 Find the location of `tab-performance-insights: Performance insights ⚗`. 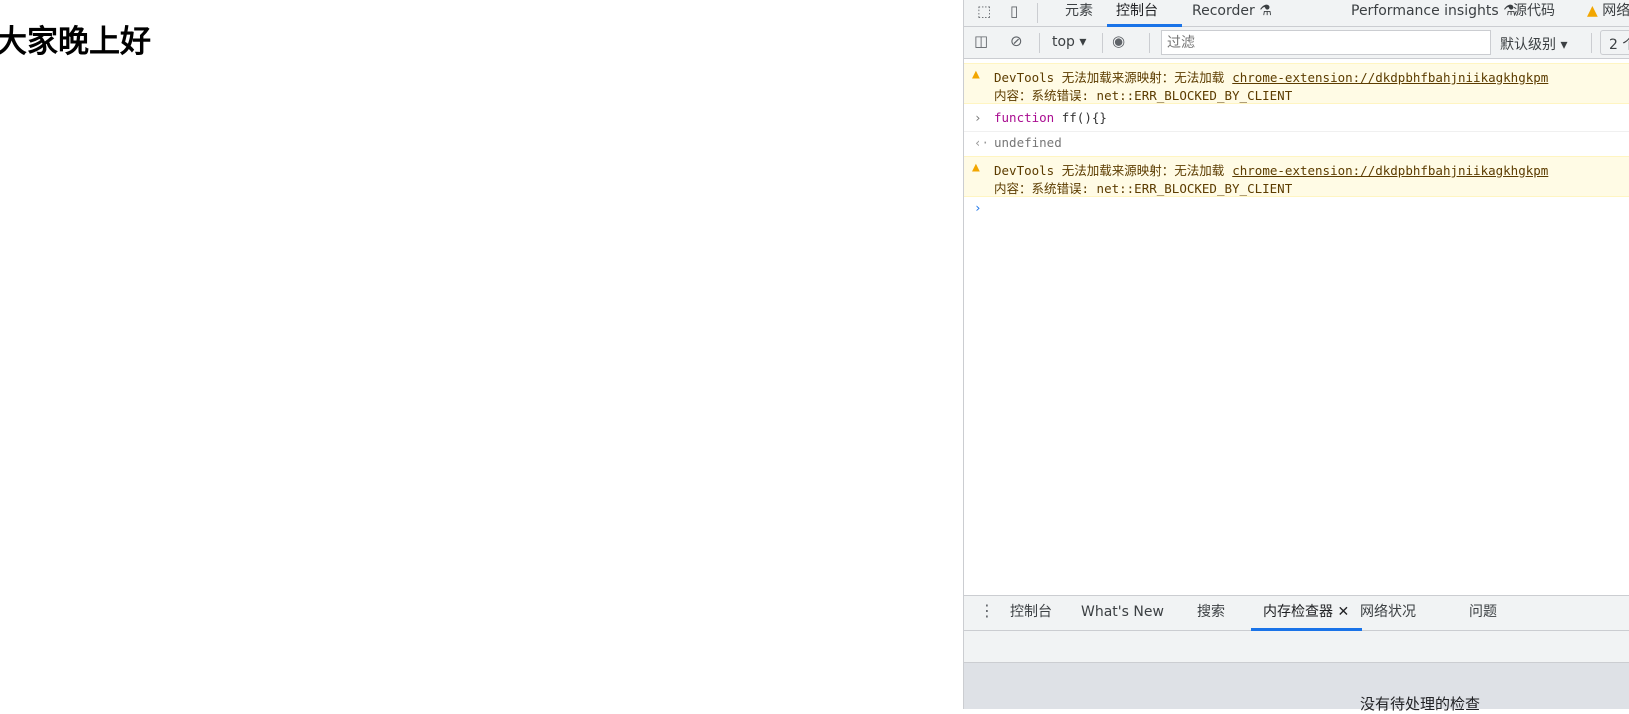

tab-performance-insights: Performance insights ⚗ is located at coordinates (1433, 13).